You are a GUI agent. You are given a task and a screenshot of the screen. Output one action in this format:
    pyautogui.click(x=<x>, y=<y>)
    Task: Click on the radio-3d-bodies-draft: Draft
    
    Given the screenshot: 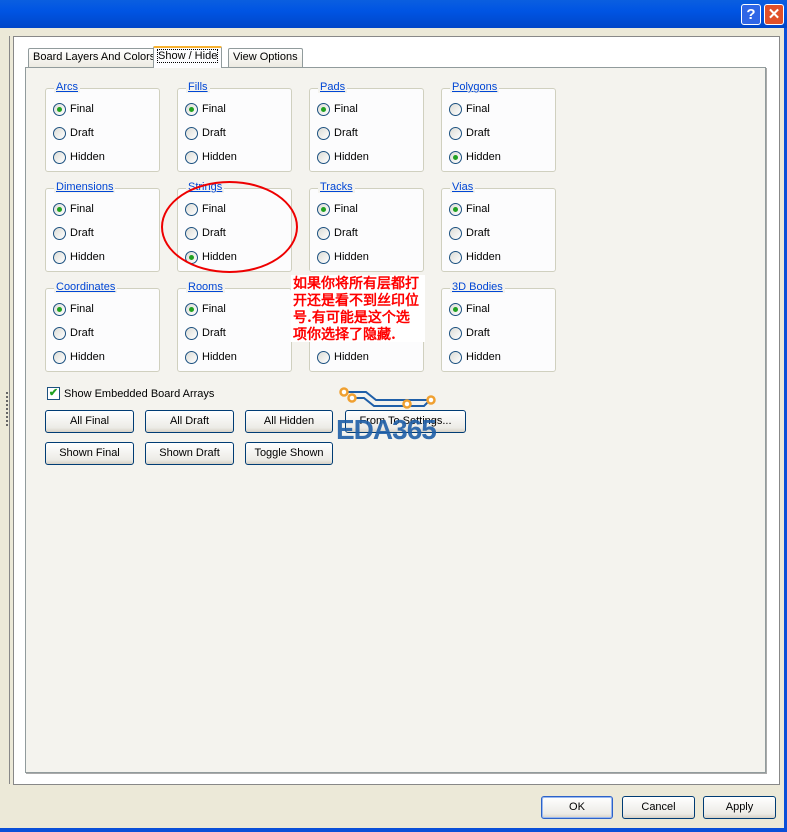 What is the action you would take?
    pyautogui.click(x=469, y=333)
    